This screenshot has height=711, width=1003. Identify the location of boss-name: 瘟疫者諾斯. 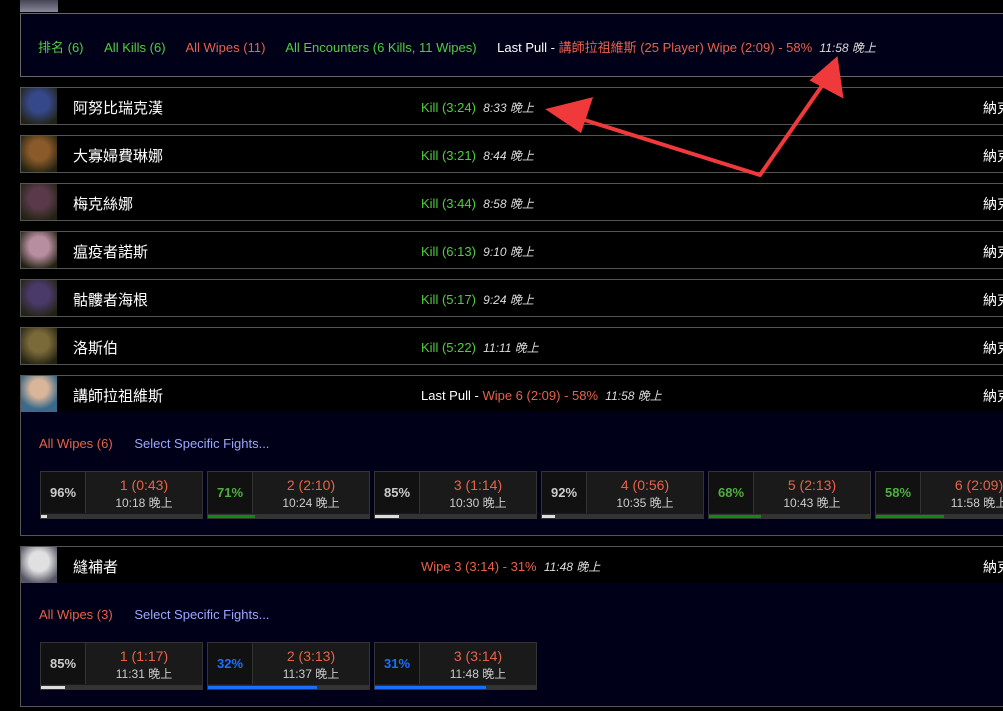
(111, 252).